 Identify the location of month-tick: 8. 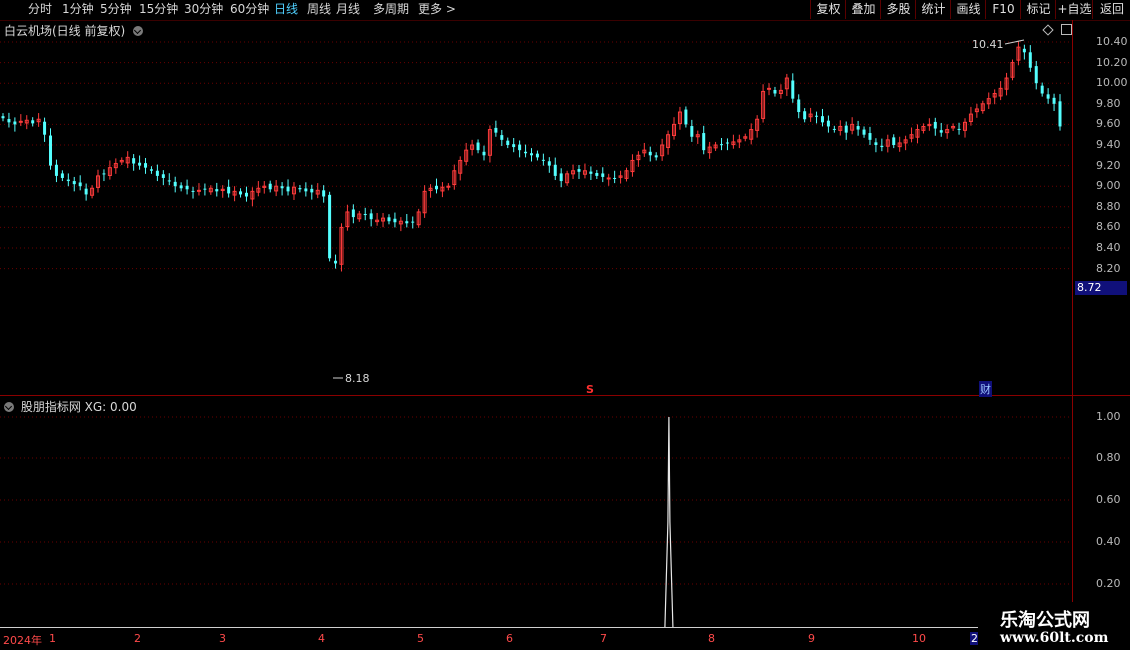
(711, 638).